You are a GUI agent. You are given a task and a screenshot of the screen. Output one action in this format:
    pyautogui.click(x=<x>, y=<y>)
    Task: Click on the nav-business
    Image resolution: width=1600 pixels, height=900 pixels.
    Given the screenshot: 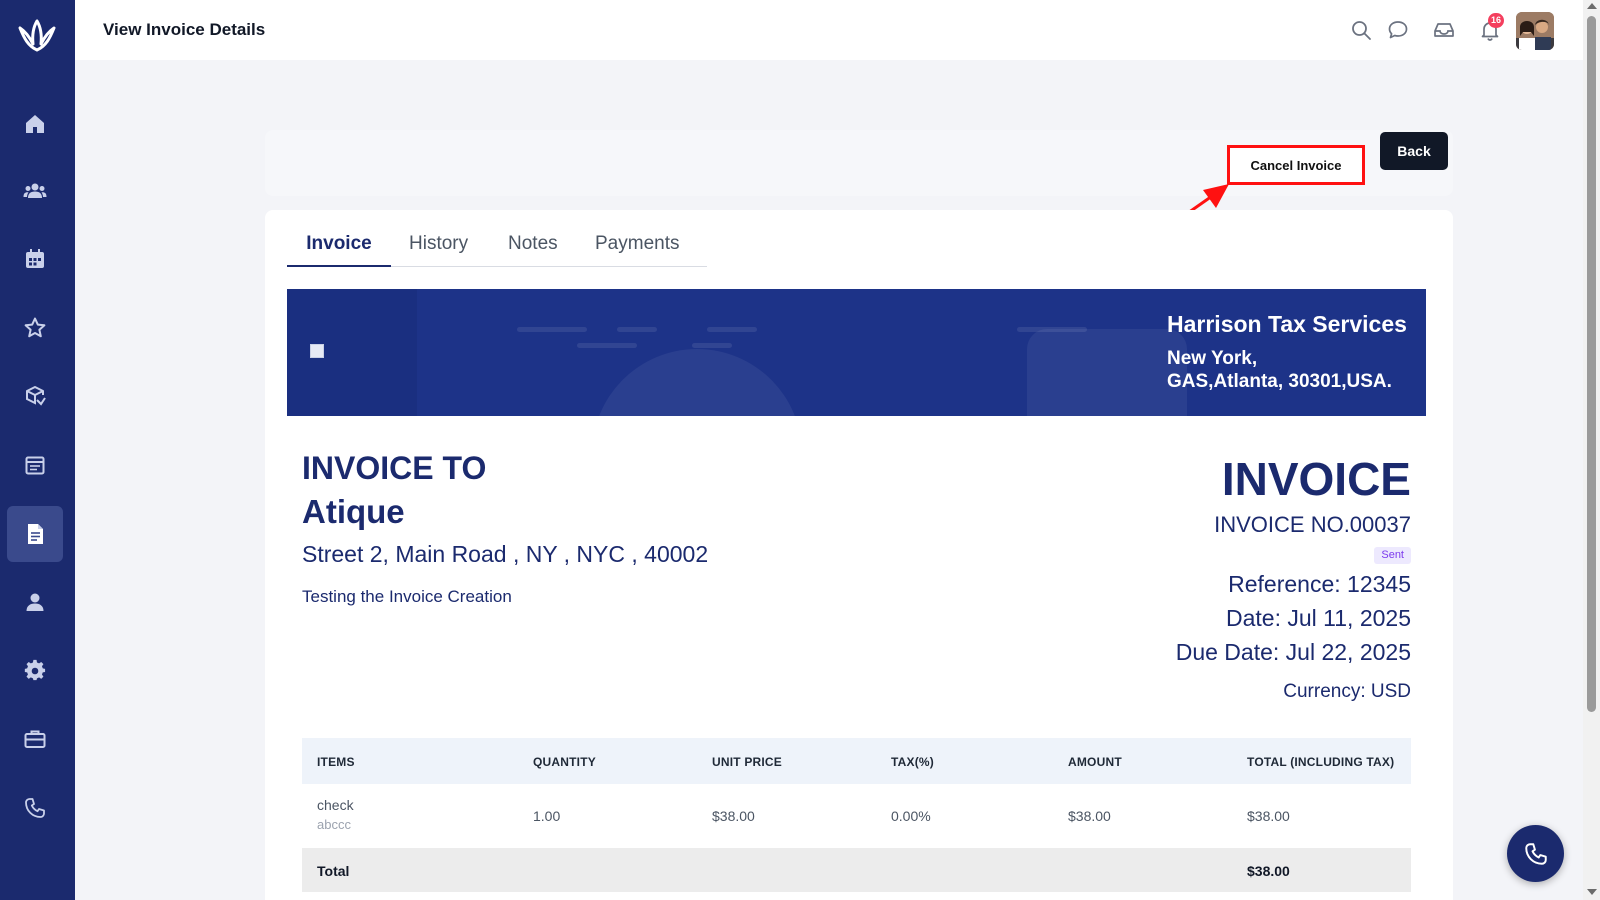 What is the action you would take?
    pyautogui.click(x=35, y=739)
    